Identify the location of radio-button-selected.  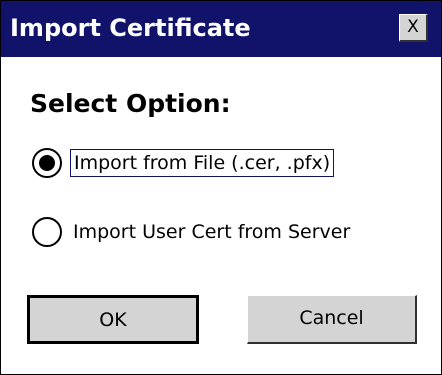
(47, 163).